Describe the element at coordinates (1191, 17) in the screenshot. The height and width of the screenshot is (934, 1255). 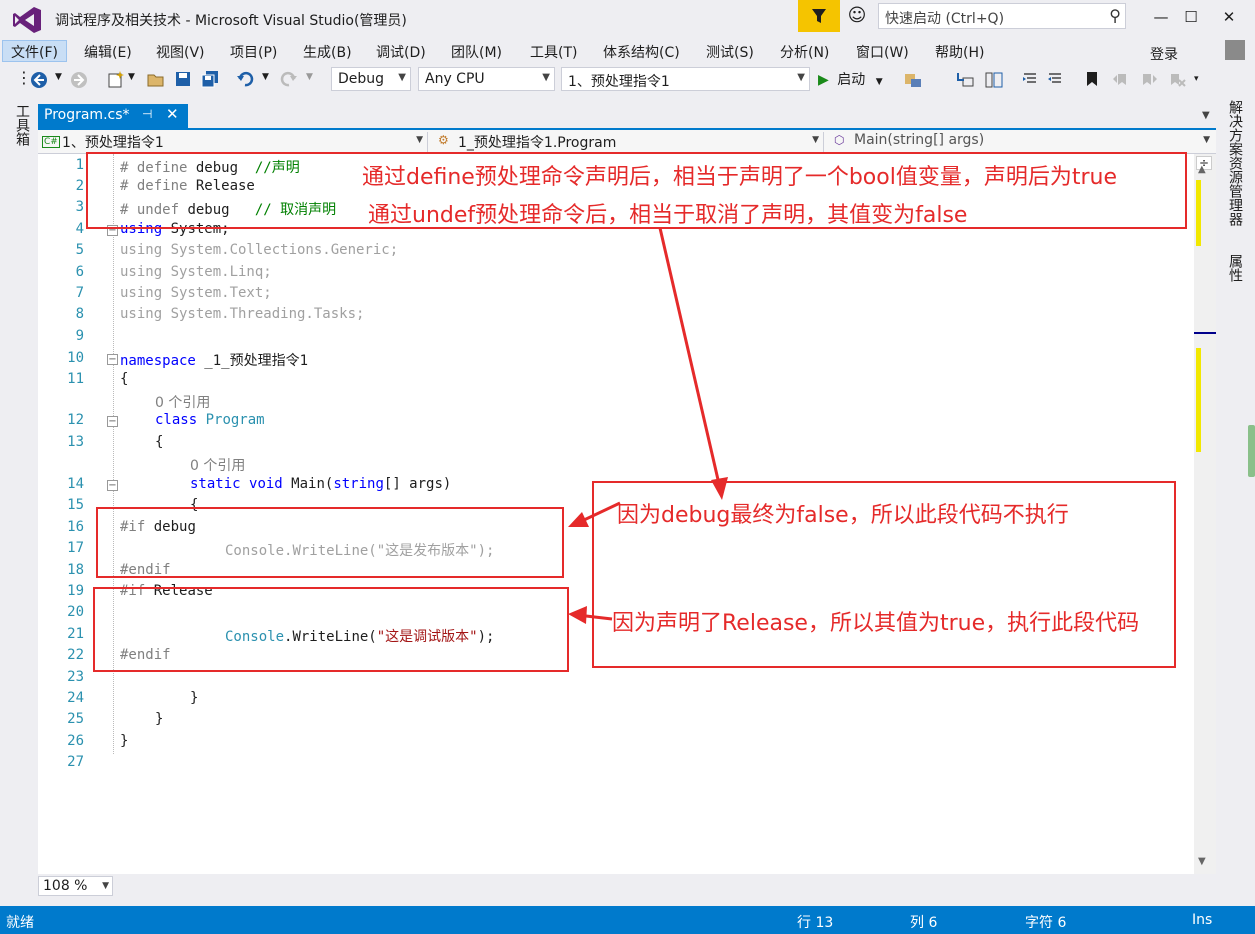
I see `maximize-button: ☐` at that location.